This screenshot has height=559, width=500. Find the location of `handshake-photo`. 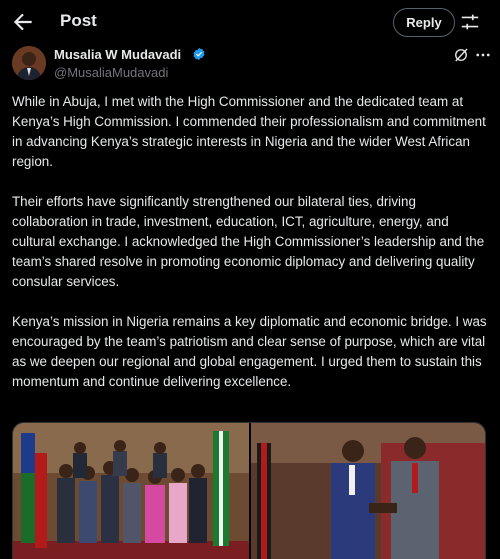

handshake-photo is located at coordinates (368, 491).